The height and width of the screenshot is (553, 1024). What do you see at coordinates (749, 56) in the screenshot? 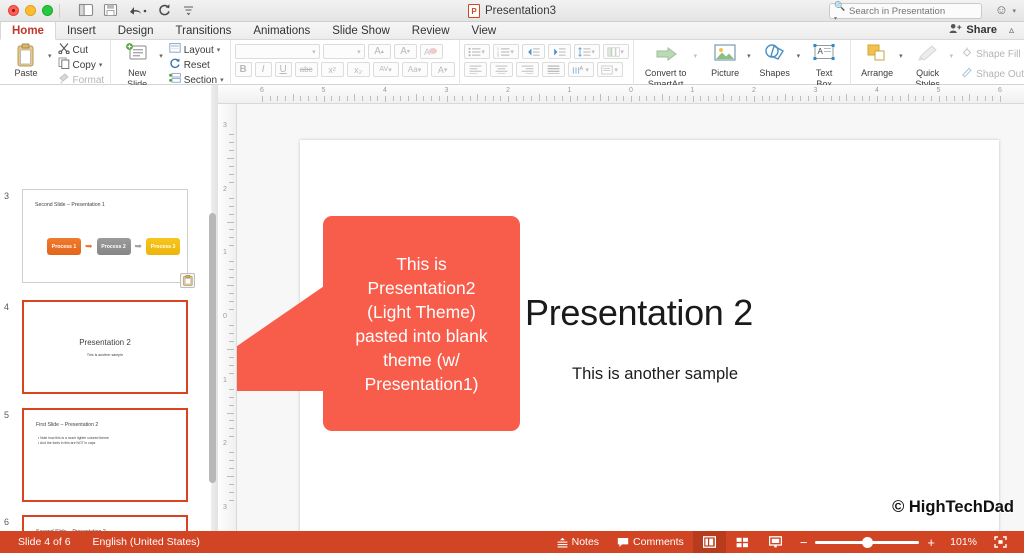
I see `picture-dropdown-icon: ▾` at bounding box center [749, 56].